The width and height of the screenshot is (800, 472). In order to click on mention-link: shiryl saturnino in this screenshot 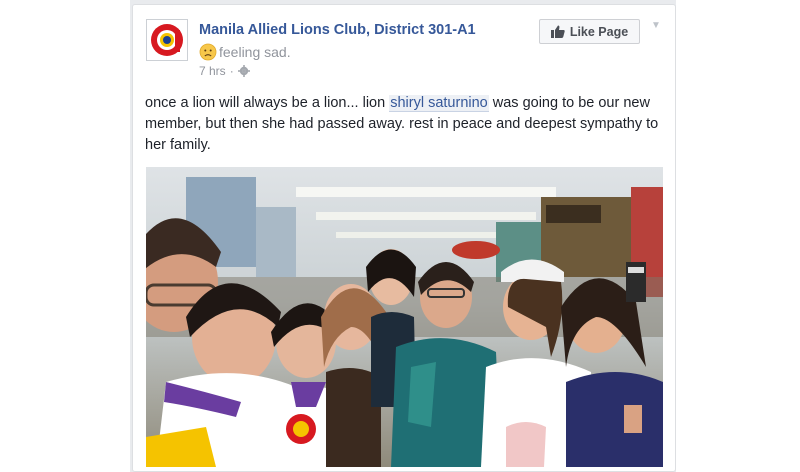, I will do `click(439, 103)`.